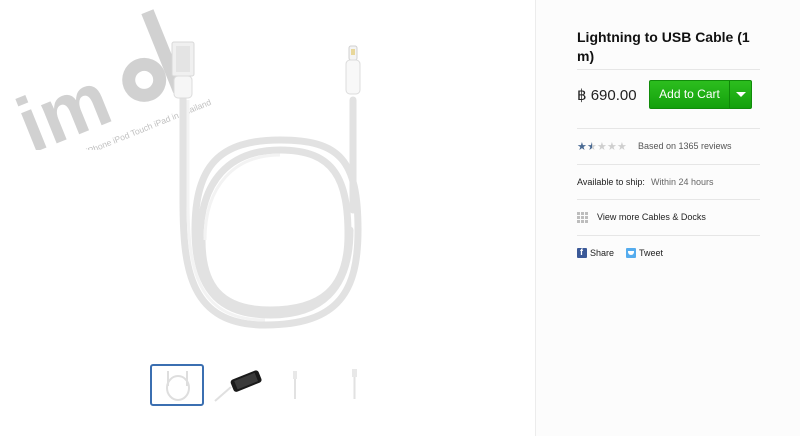 The width and height of the screenshot is (800, 436). Describe the element at coordinates (607, 95) in the screenshot. I see `product-price: ฿ 690.00` at that location.